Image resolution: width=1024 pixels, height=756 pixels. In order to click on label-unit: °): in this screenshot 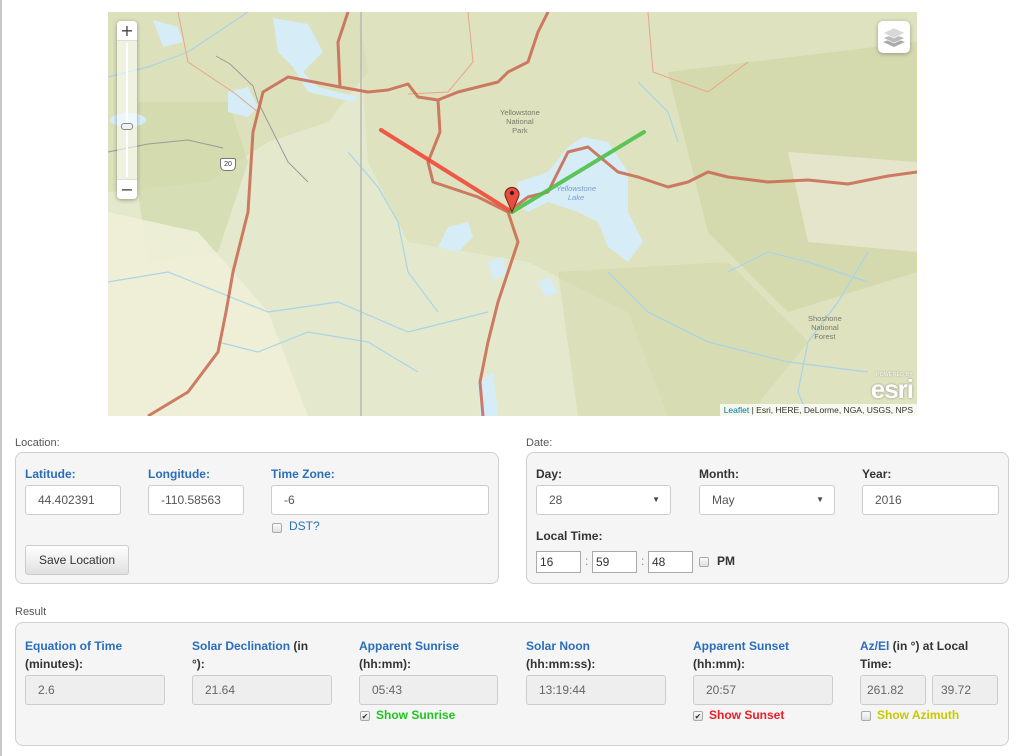, I will do `click(198, 664)`.